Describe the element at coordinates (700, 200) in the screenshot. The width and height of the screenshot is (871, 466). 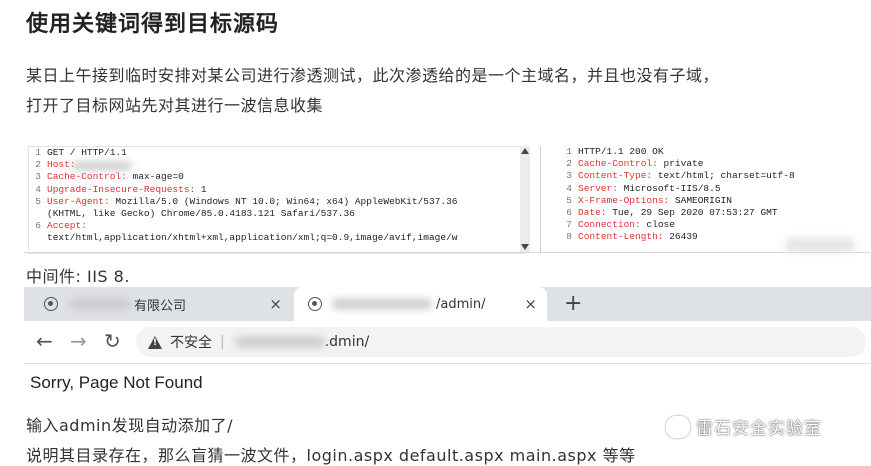
I see `header-value: SAMEORIGIN` at that location.